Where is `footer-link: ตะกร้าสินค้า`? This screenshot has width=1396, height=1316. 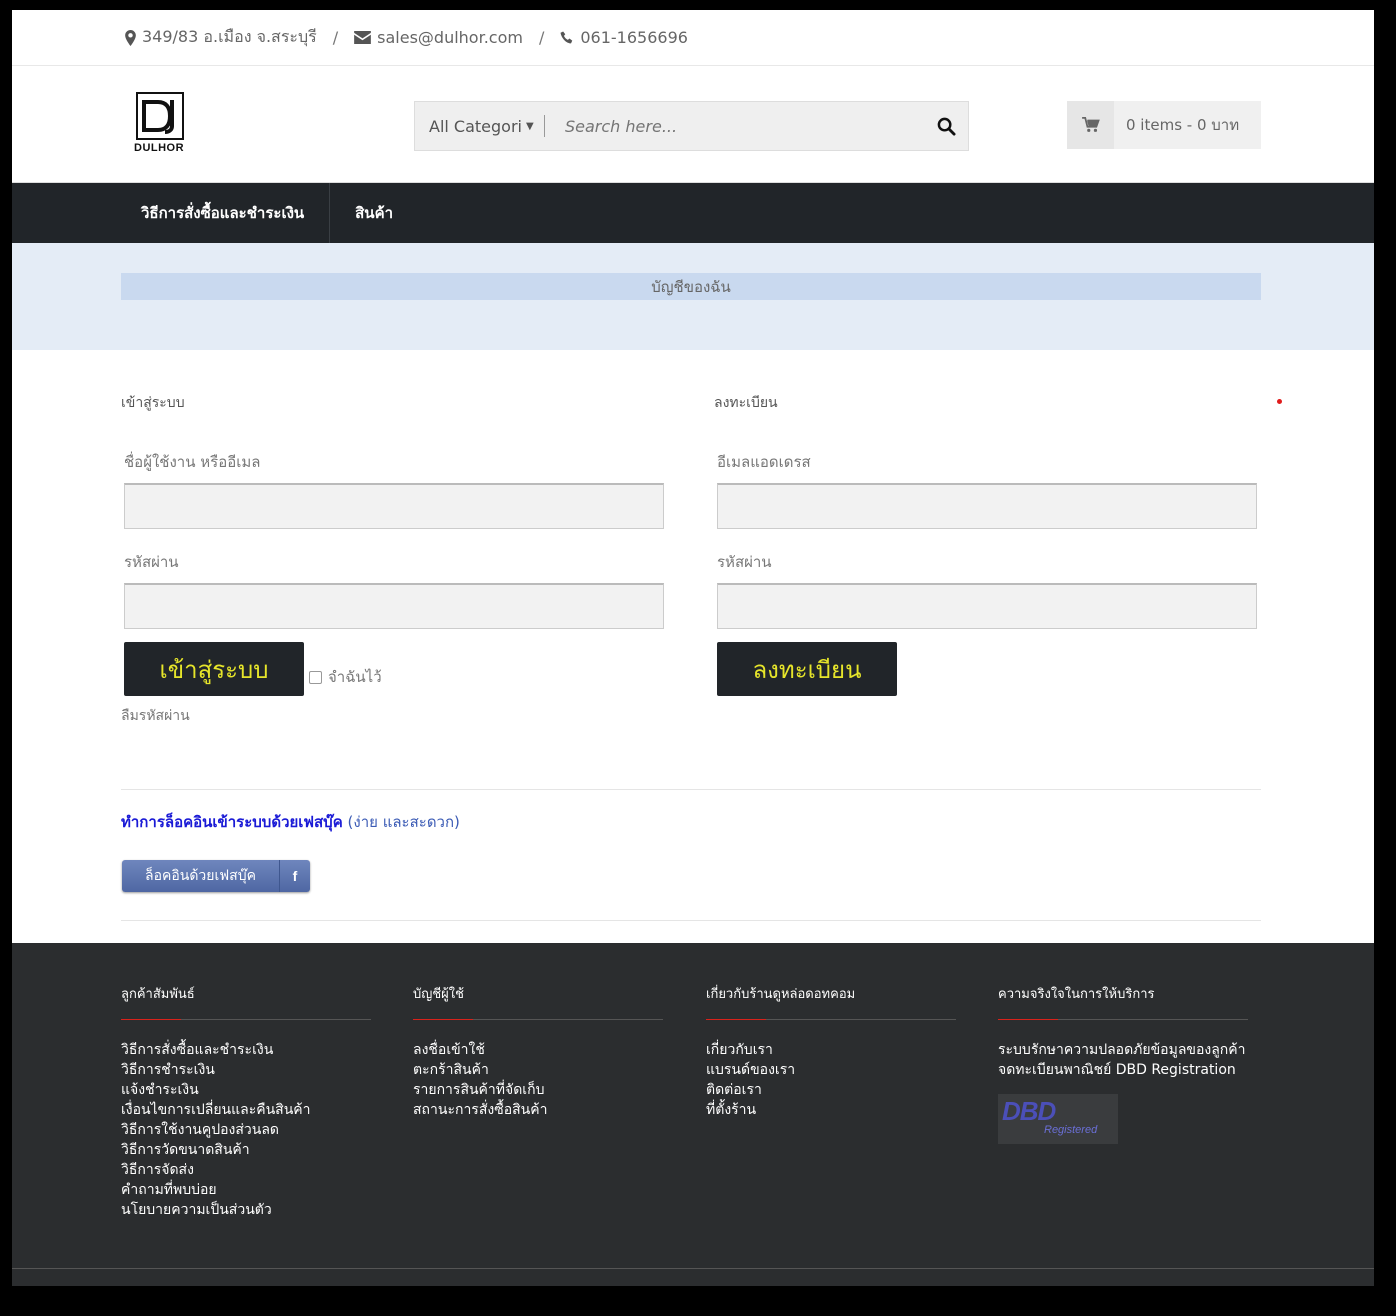 footer-link: ตะกร้าสินค้า is located at coordinates (538, 1070).